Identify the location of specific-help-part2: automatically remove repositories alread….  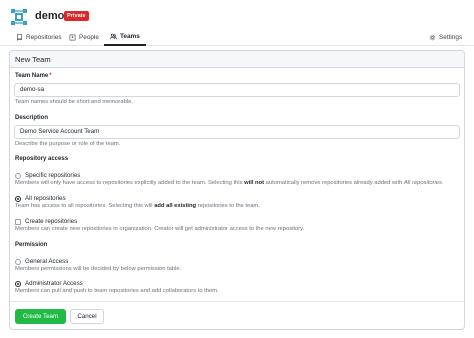
(334, 183).